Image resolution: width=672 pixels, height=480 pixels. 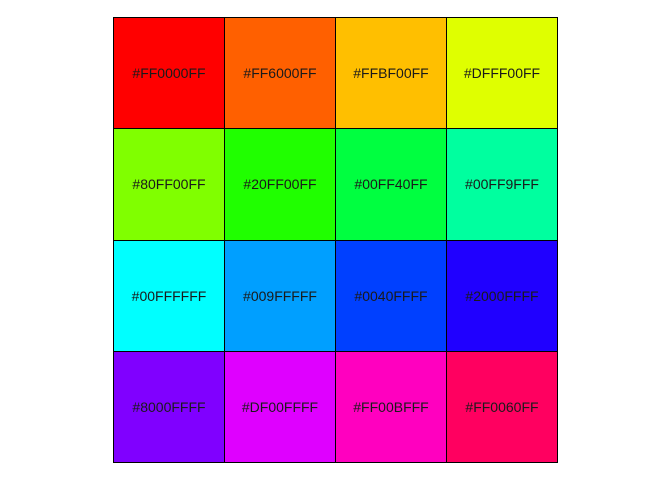 I want to click on color-swatch: #FF0000FF, so click(x=169, y=74).